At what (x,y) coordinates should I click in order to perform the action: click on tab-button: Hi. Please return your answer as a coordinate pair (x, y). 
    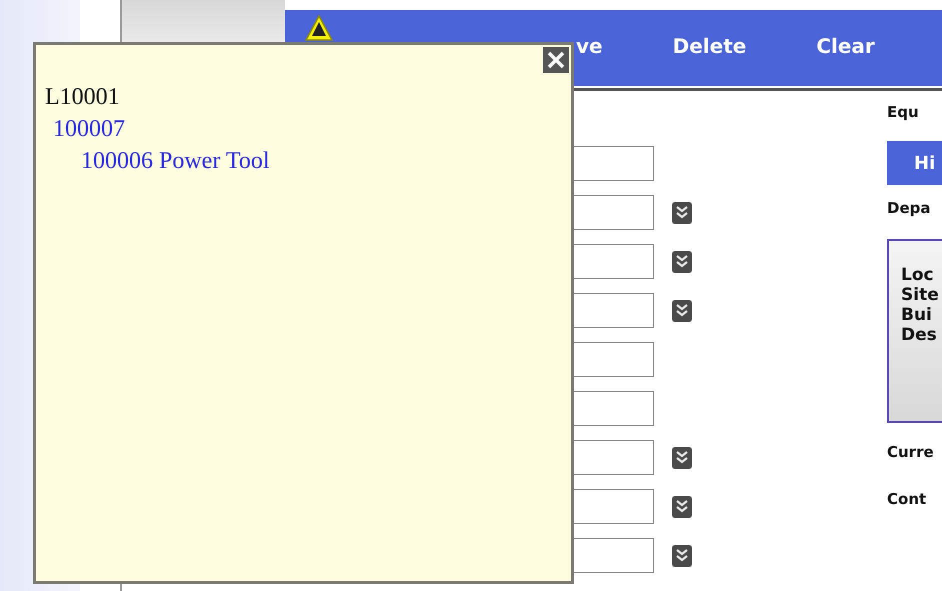
    Looking at the image, I should click on (914, 163).